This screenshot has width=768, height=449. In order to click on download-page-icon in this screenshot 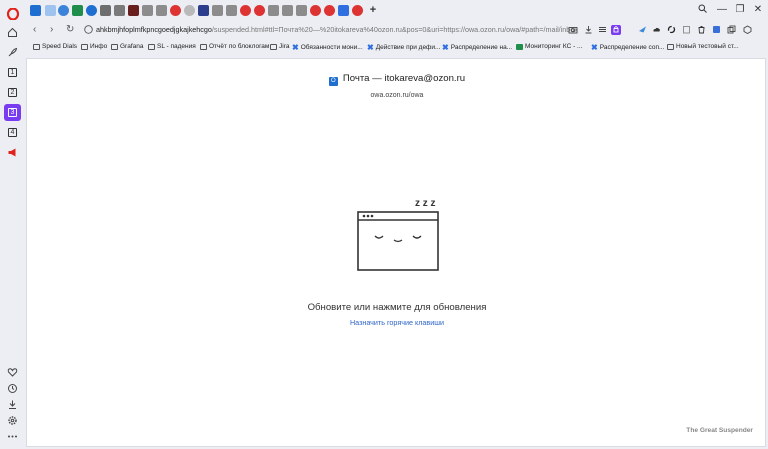, I will do `click(588, 30)`.